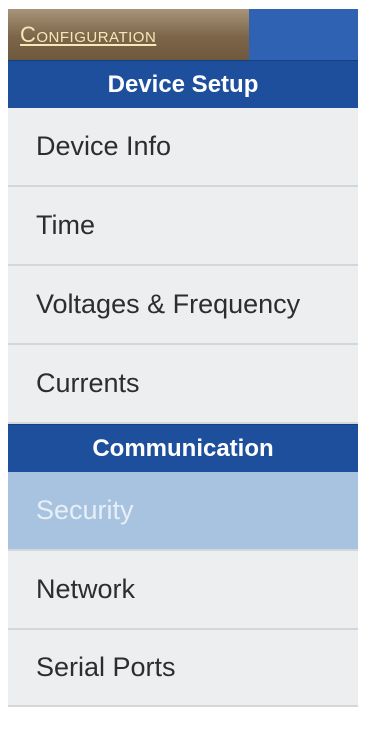 This screenshot has width=366, height=742. I want to click on menu-item-security: Security, so click(183, 511).